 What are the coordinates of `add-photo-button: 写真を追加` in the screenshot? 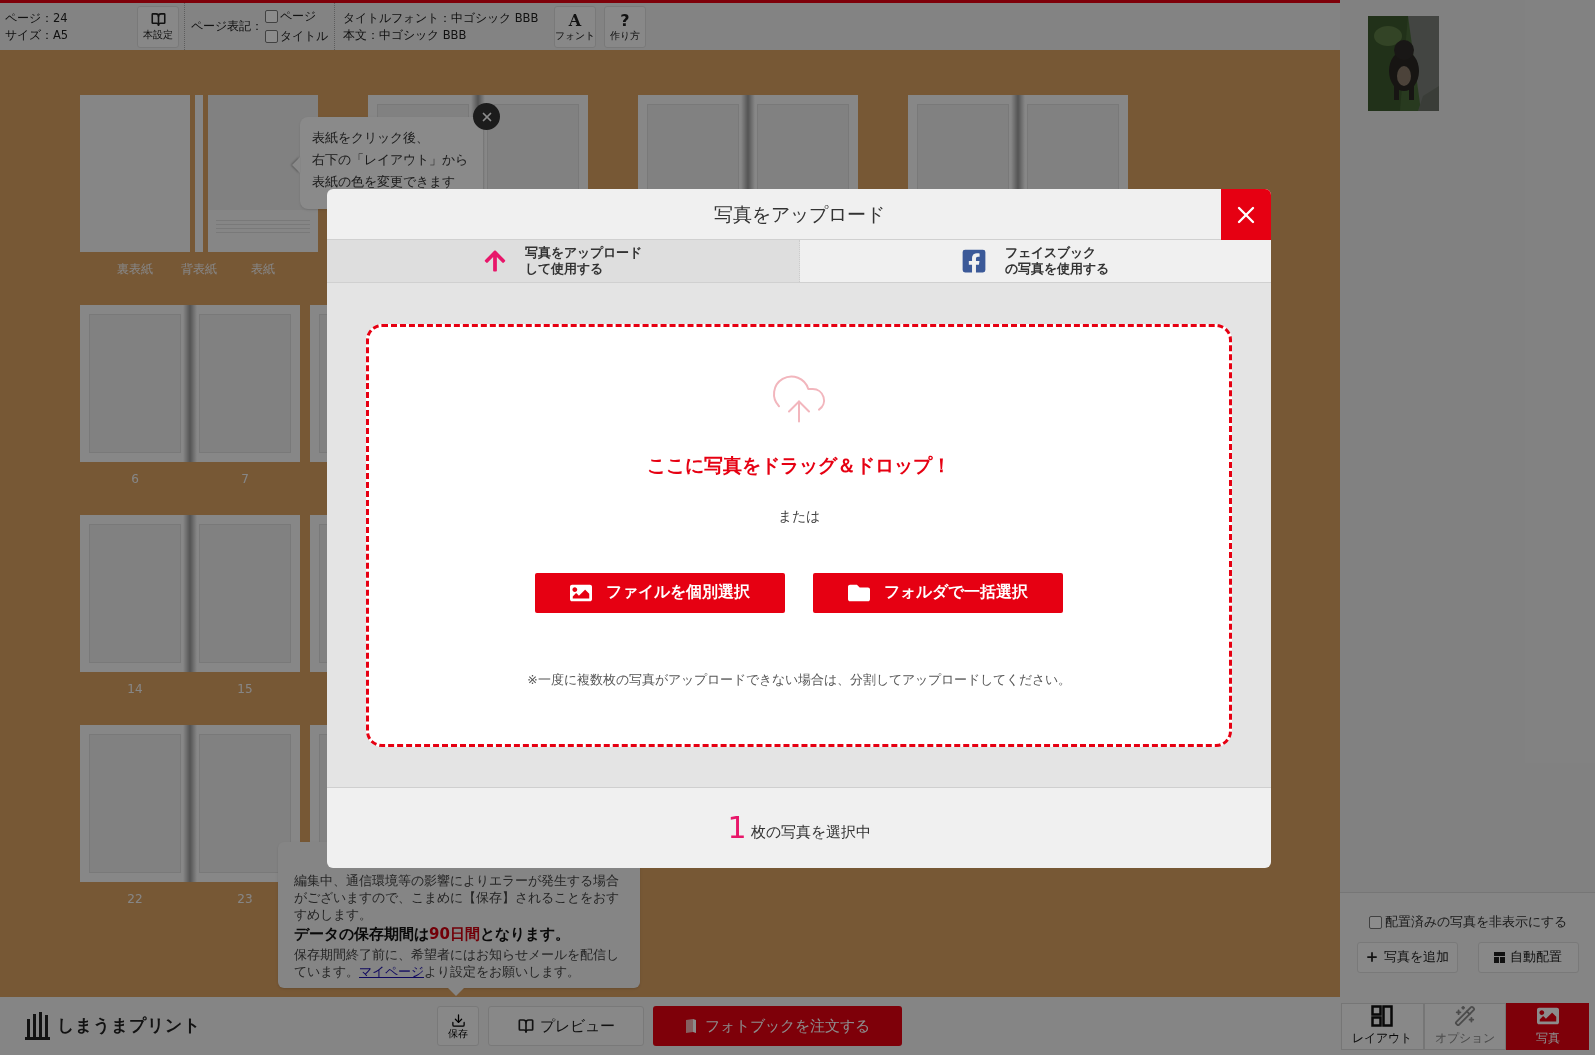 It's located at (1407, 957).